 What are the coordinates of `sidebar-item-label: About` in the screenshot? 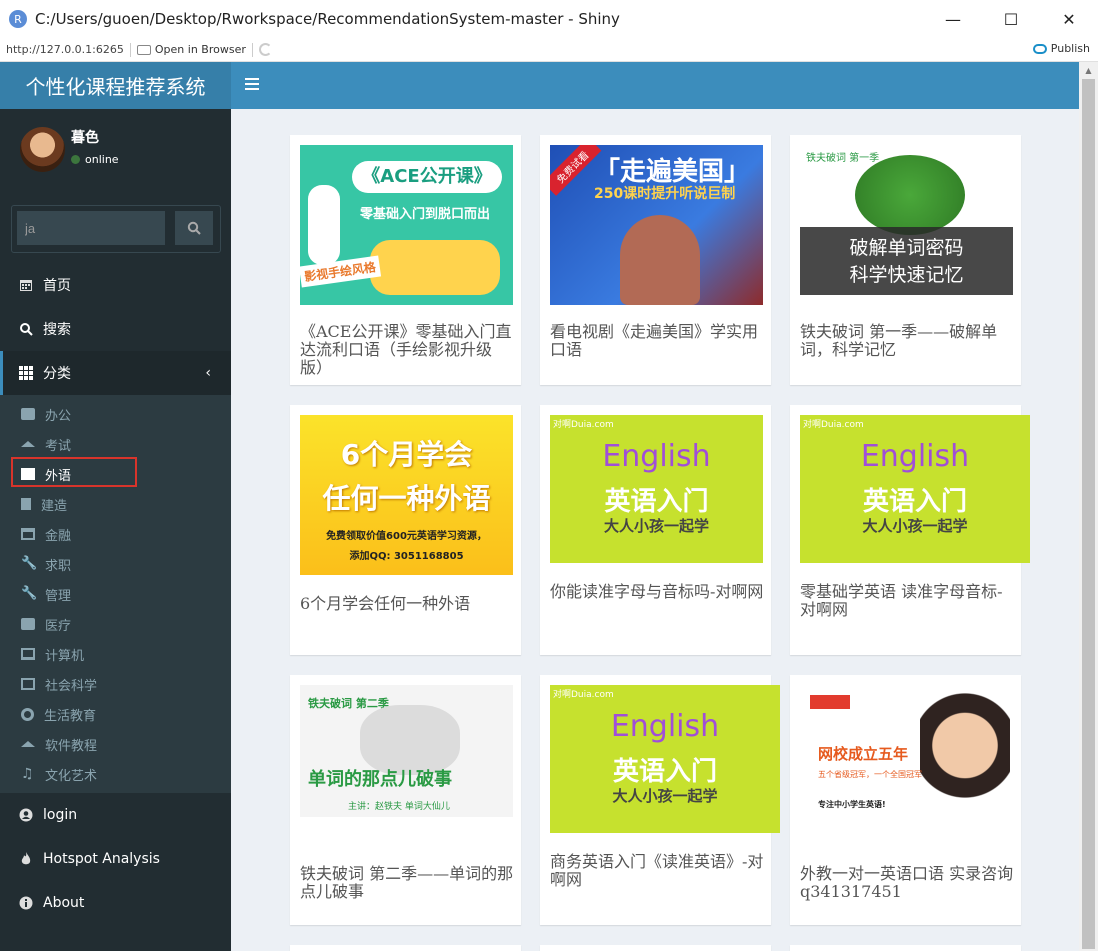 It's located at (64, 903).